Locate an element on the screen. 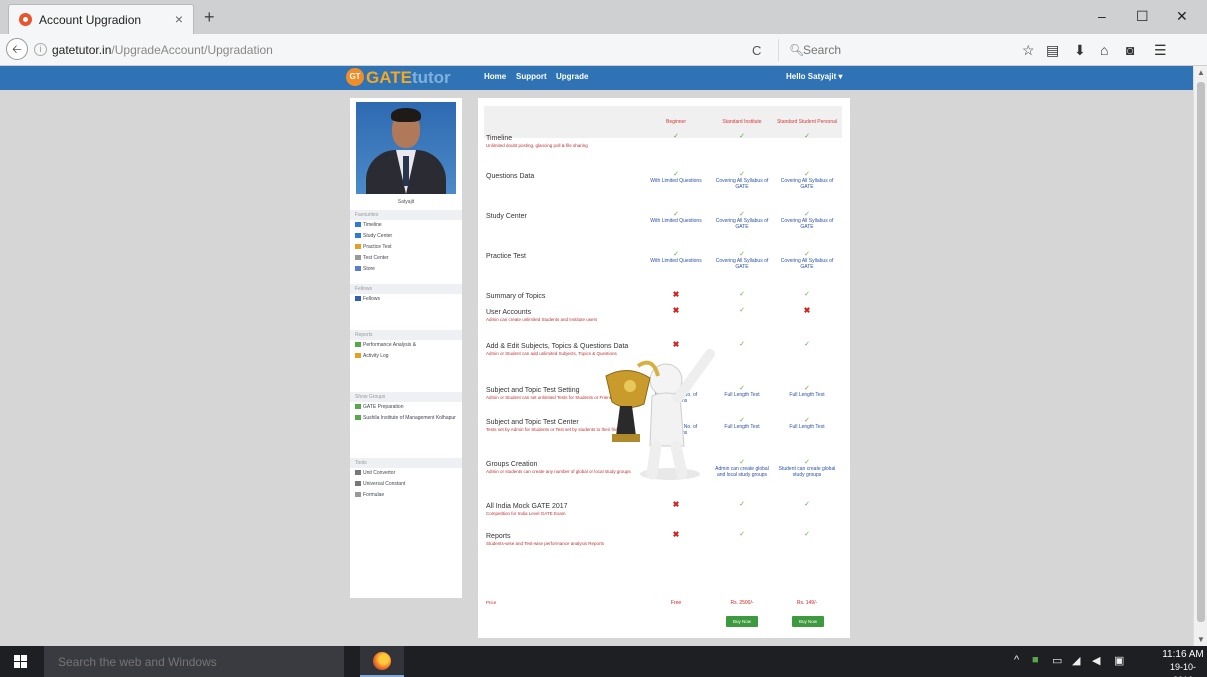 The image size is (1207, 677). sidebar-item-gate-preparation: GATE Preparation is located at coordinates (406, 407).